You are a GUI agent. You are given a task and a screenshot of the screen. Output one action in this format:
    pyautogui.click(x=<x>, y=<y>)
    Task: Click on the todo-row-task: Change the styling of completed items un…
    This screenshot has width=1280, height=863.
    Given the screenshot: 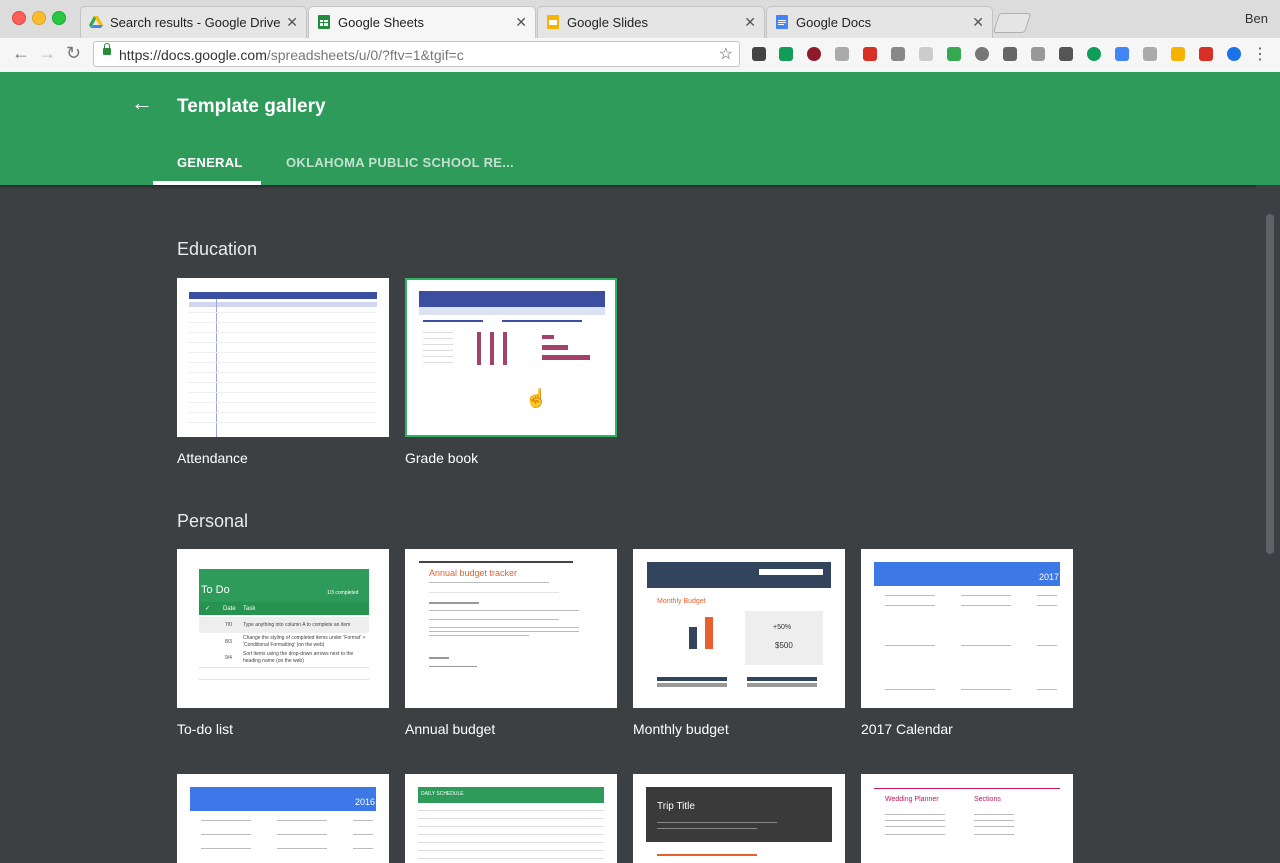 What is the action you would take?
    pyautogui.click(x=304, y=641)
    